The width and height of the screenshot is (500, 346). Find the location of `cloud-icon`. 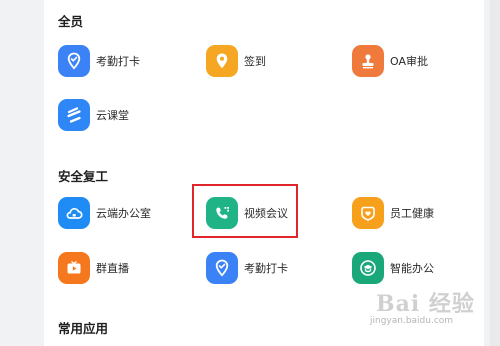

cloud-icon is located at coordinates (74, 213).